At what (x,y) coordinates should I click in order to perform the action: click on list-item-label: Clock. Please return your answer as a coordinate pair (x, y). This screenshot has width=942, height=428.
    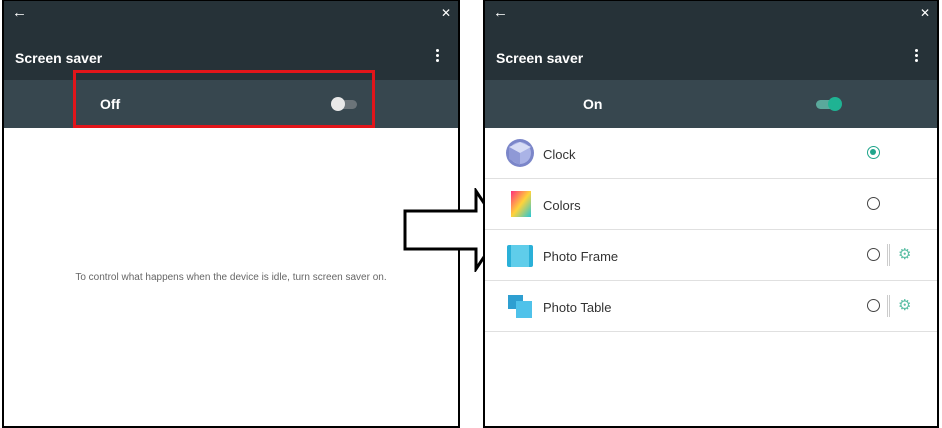
    Looking at the image, I should click on (559, 154).